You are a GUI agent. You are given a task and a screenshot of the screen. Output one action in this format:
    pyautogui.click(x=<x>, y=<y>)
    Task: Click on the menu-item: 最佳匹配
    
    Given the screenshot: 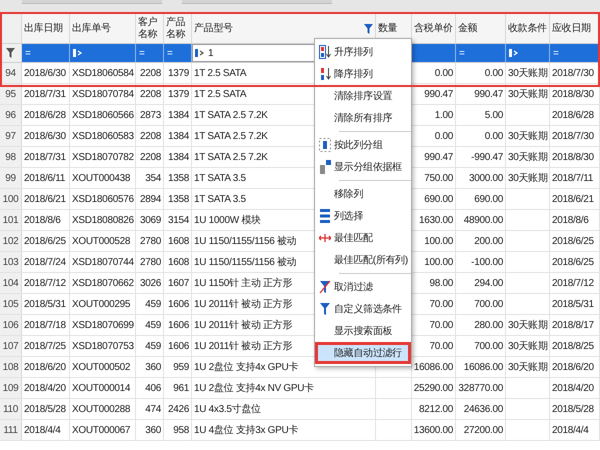 What is the action you would take?
    pyautogui.click(x=363, y=238)
    